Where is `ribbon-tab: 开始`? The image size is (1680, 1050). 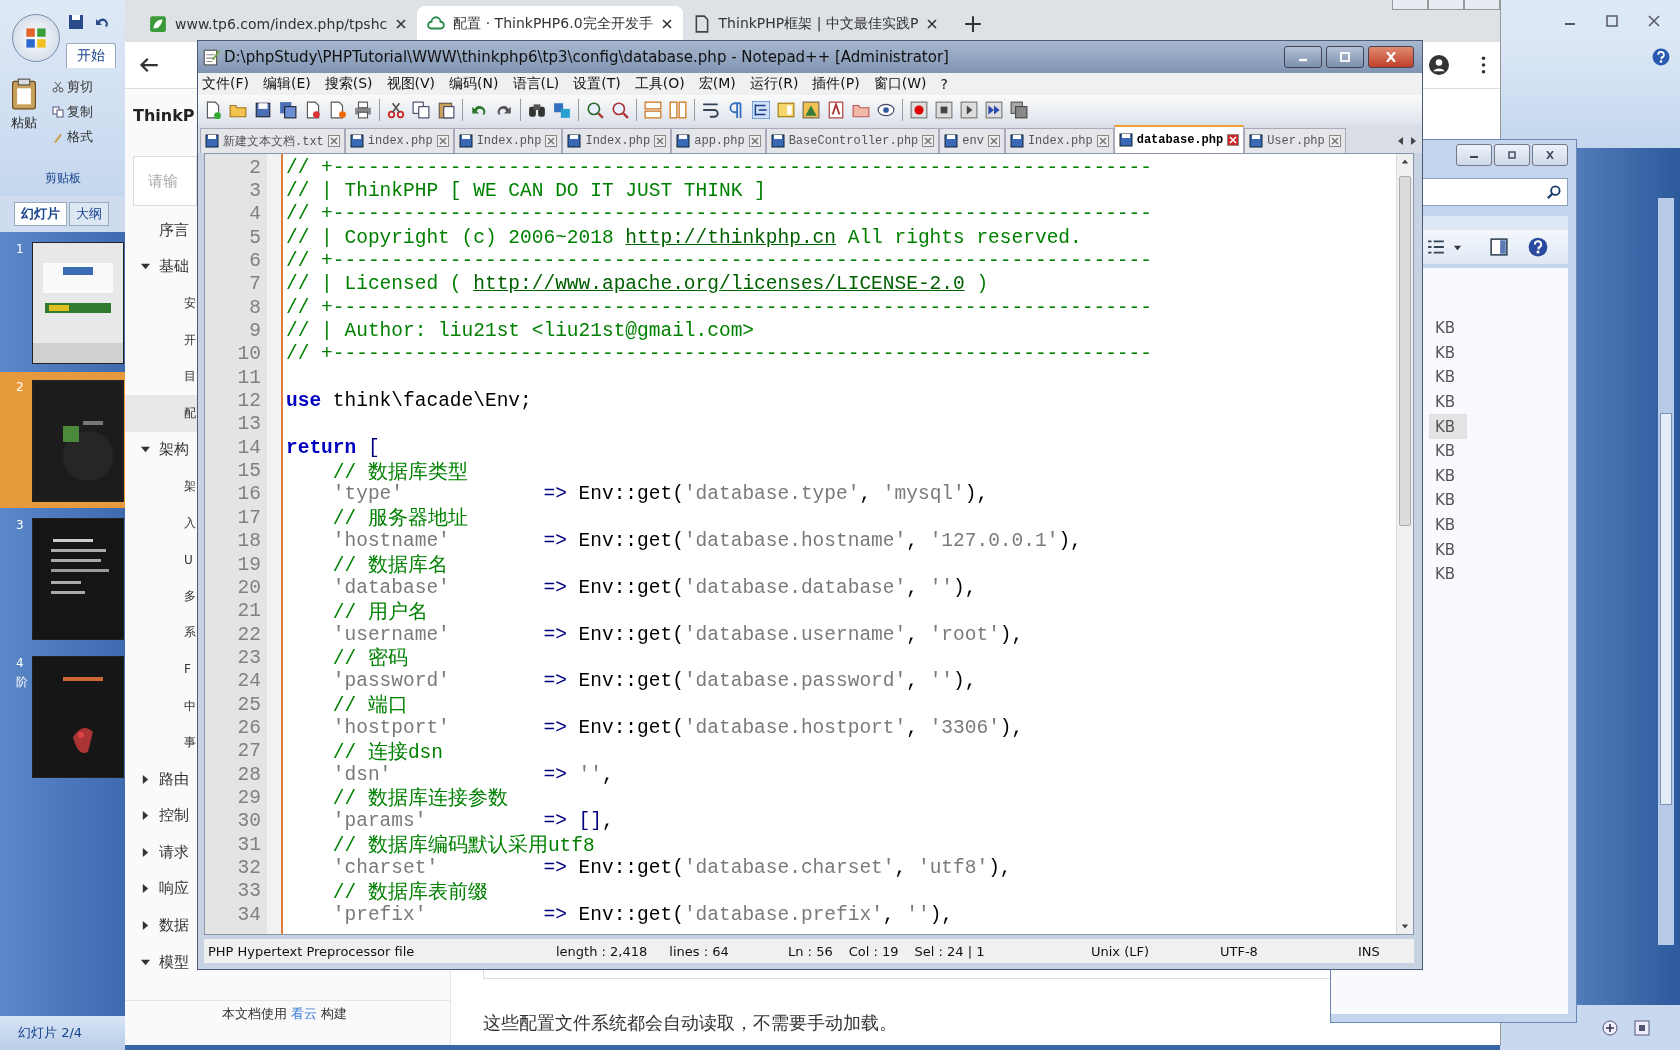 ribbon-tab: 开始 is located at coordinates (91, 55).